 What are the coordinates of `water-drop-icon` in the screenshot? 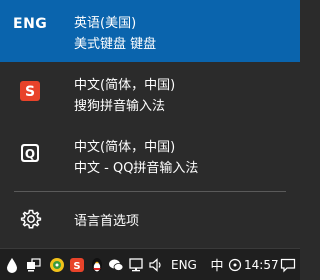 It's located at (12, 265).